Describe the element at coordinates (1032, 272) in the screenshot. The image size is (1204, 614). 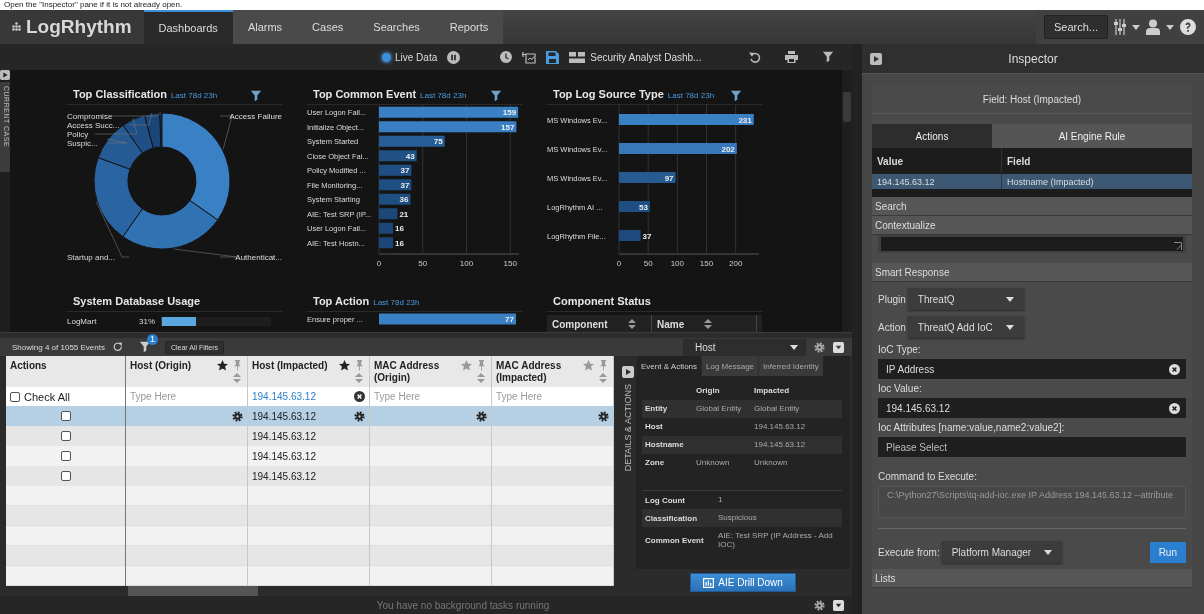
I see `section-header: Smart Response` at that location.